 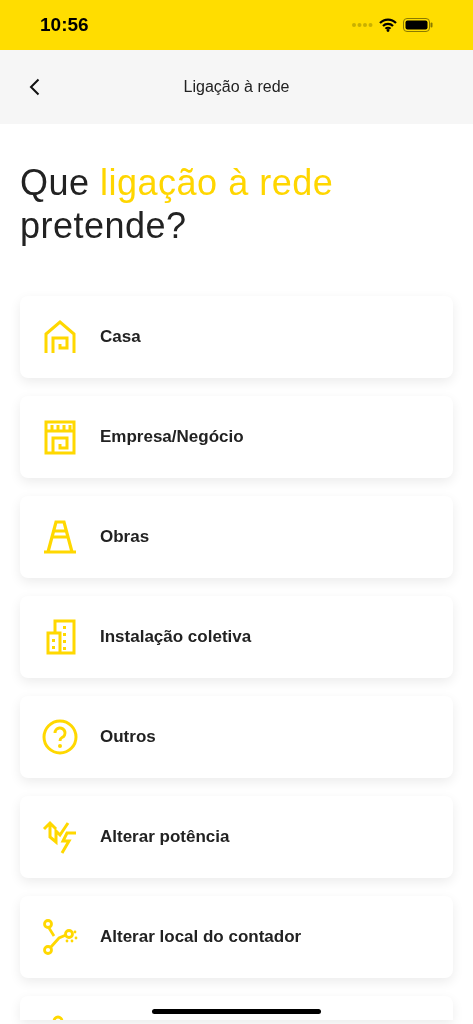 I want to click on option-card: Alterar local do contador, so click(x=236, y=937).